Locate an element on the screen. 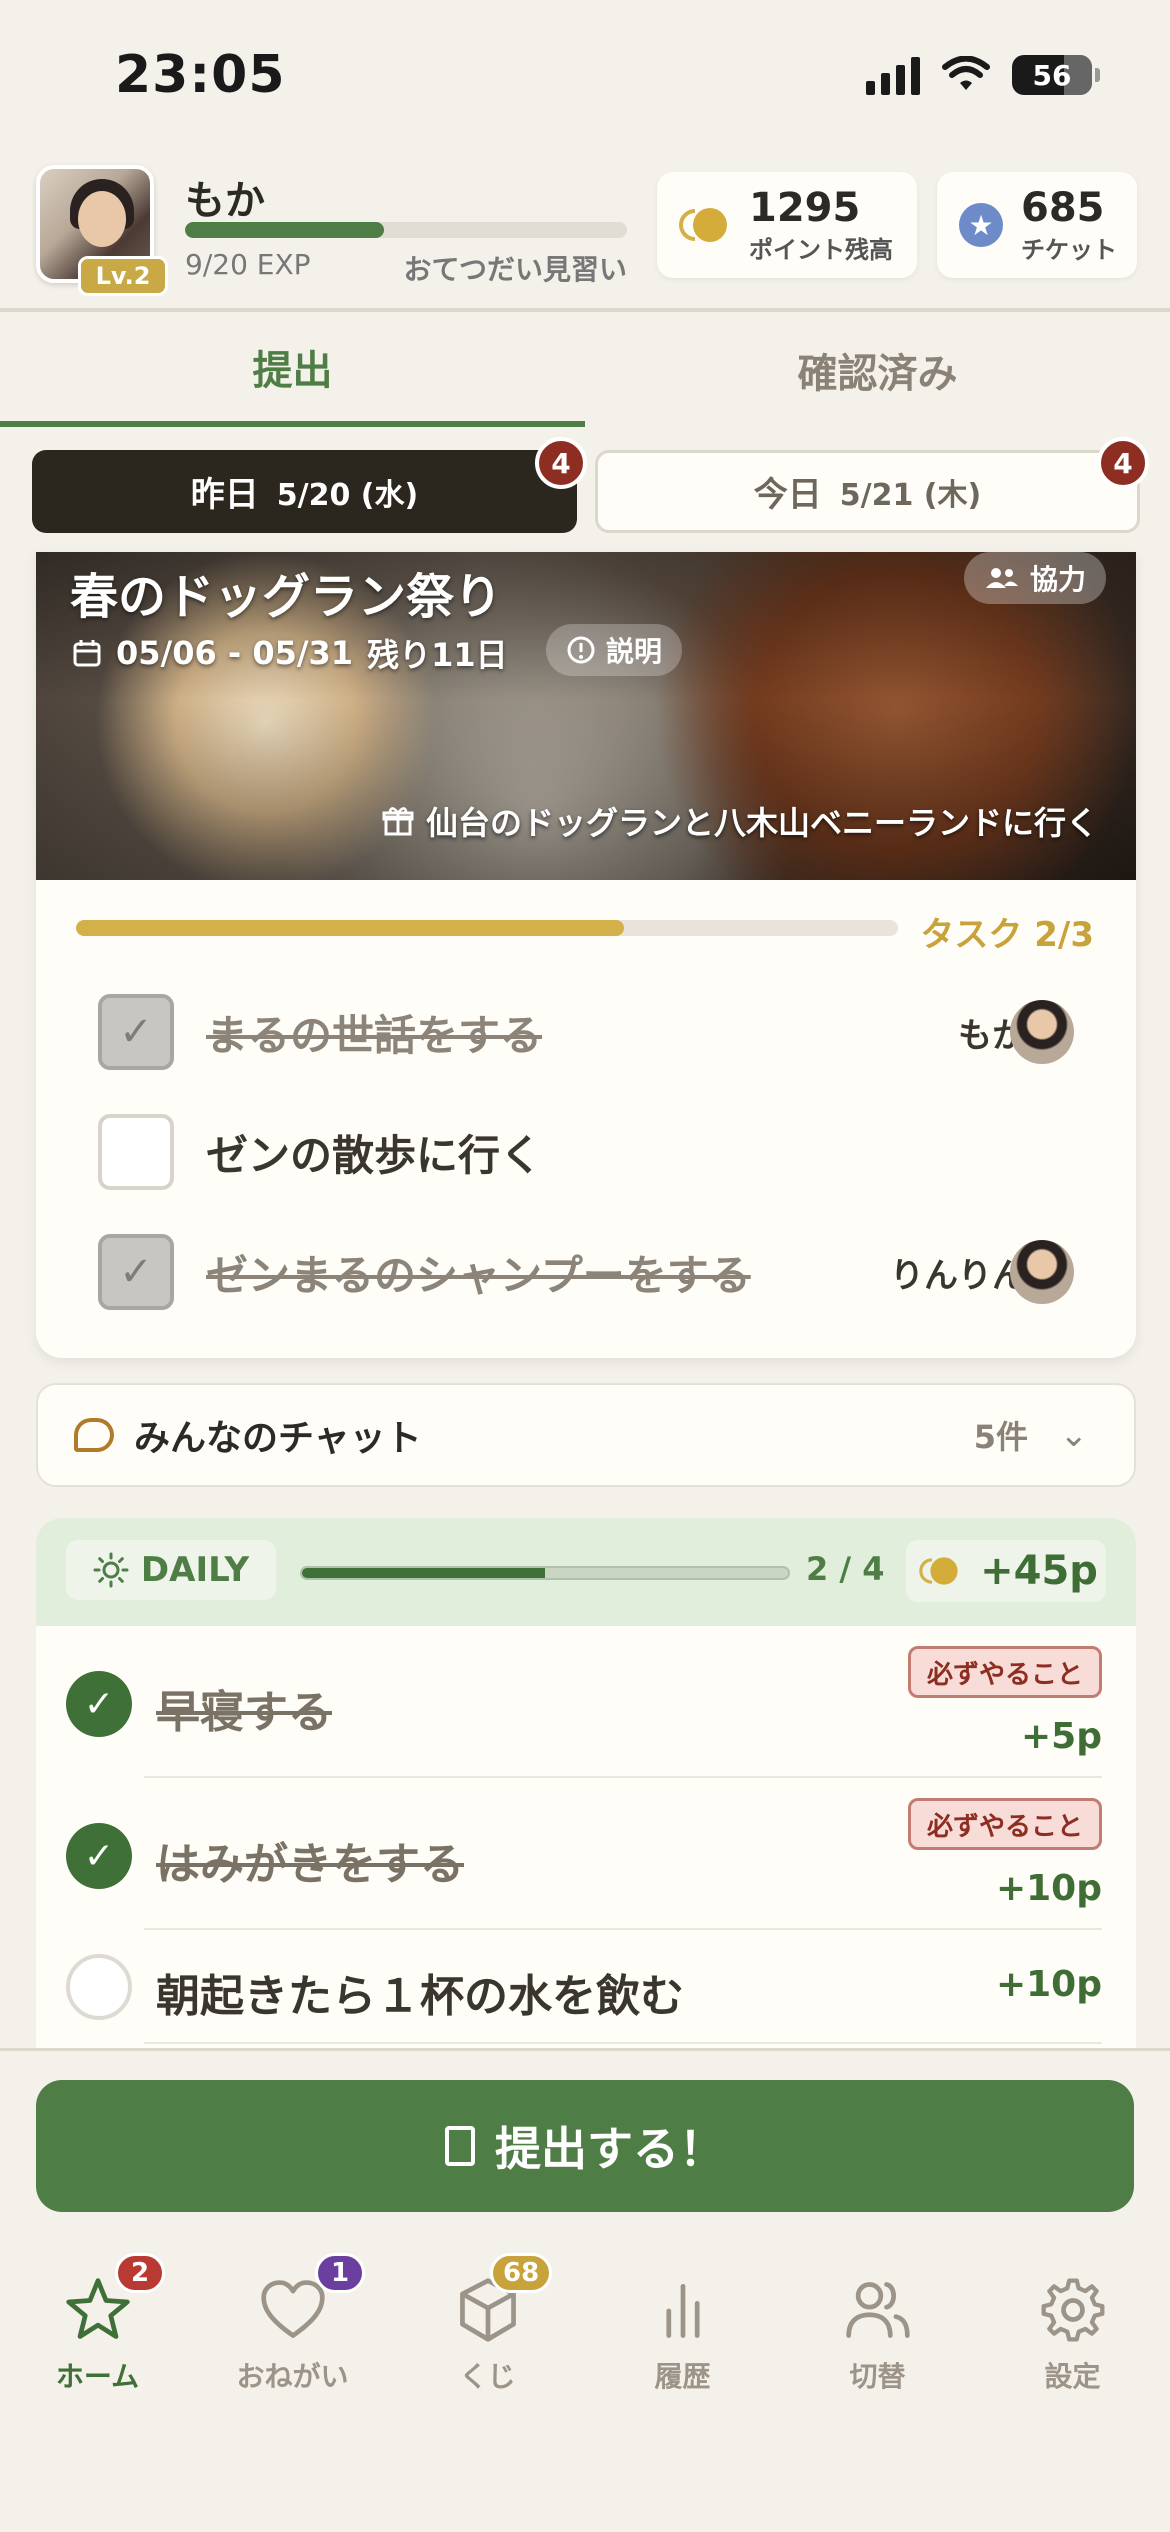 The height and width of the screenshot is (2532, 1170). nav-lottery: 68 くじ is located at coordinates (487, 2324).